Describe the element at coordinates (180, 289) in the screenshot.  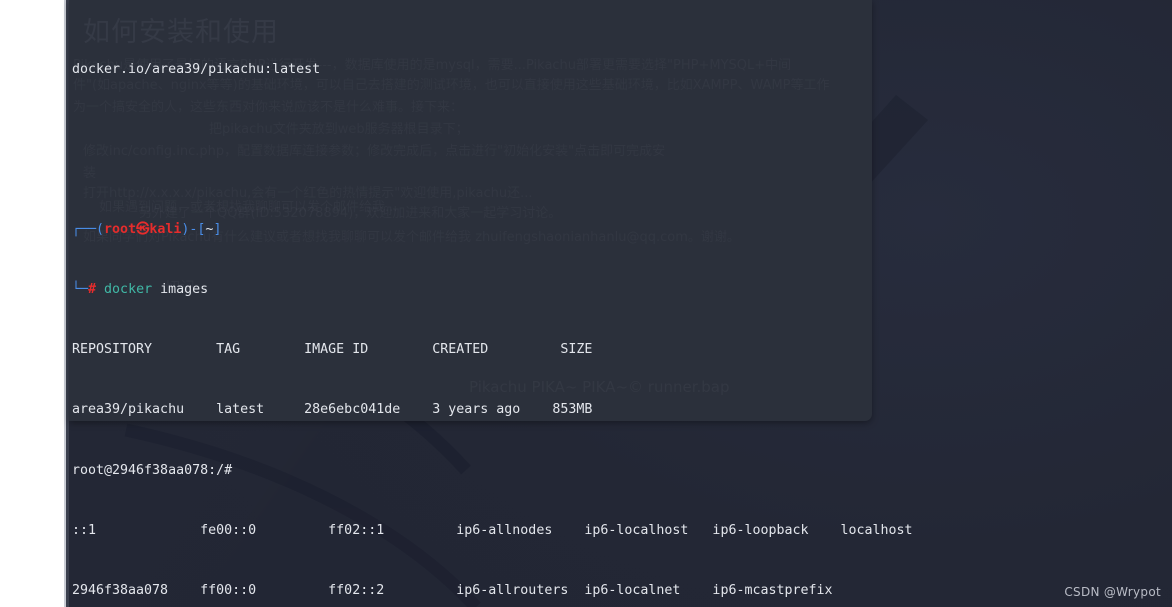
I see `command-args: images` at that location.